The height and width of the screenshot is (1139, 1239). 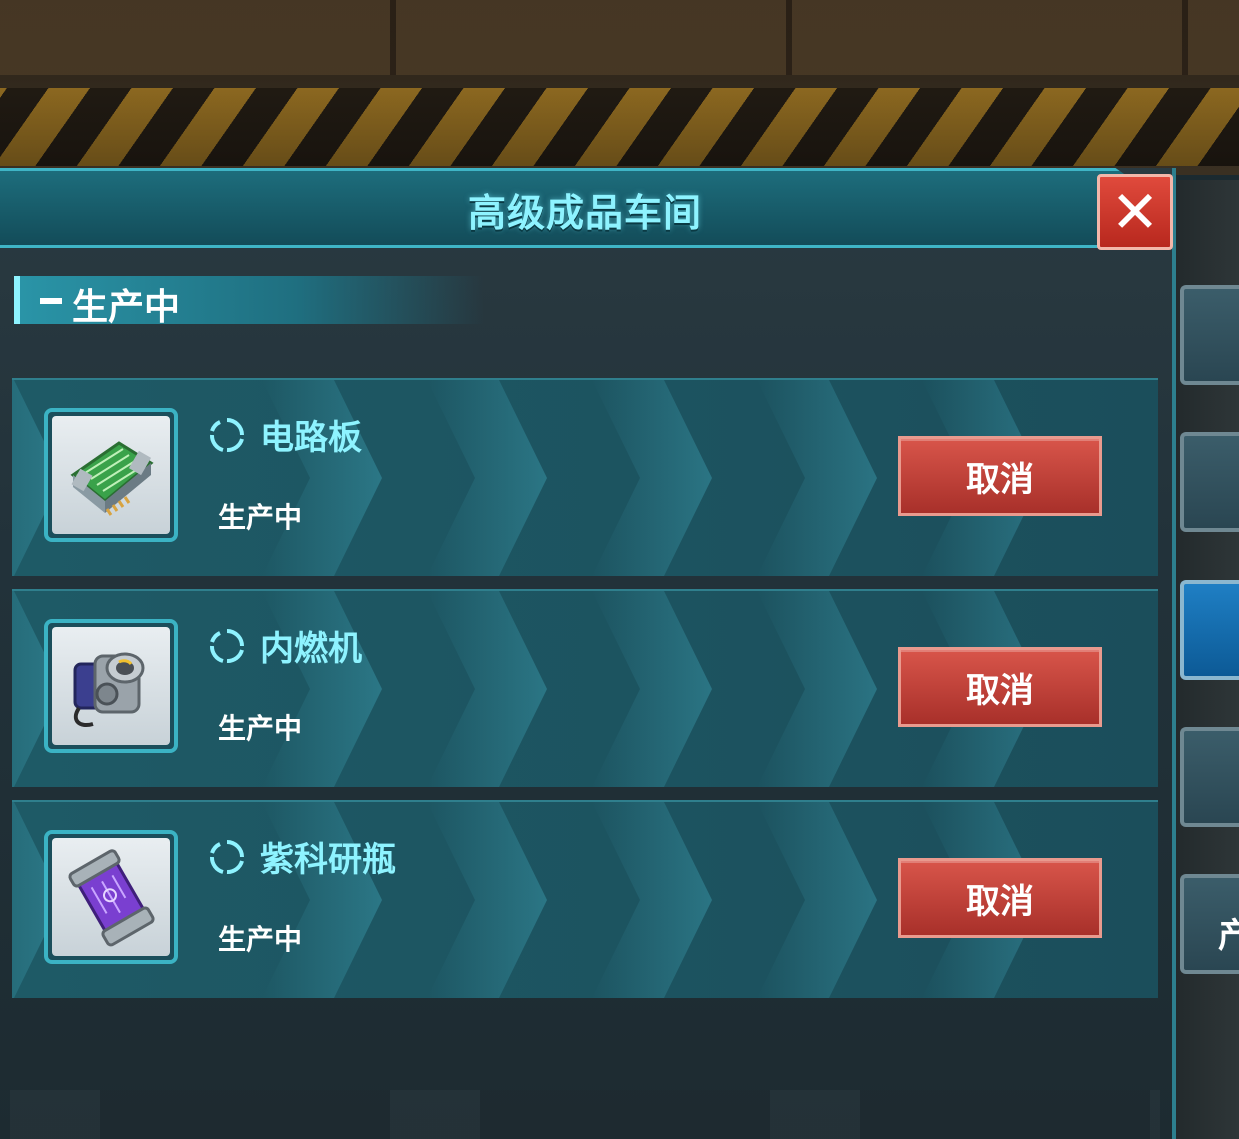 What do you see at coordinates (584, 213) in the screenshot?
I see `window-title: 高级成品车间` at bounding box center [584, 213].